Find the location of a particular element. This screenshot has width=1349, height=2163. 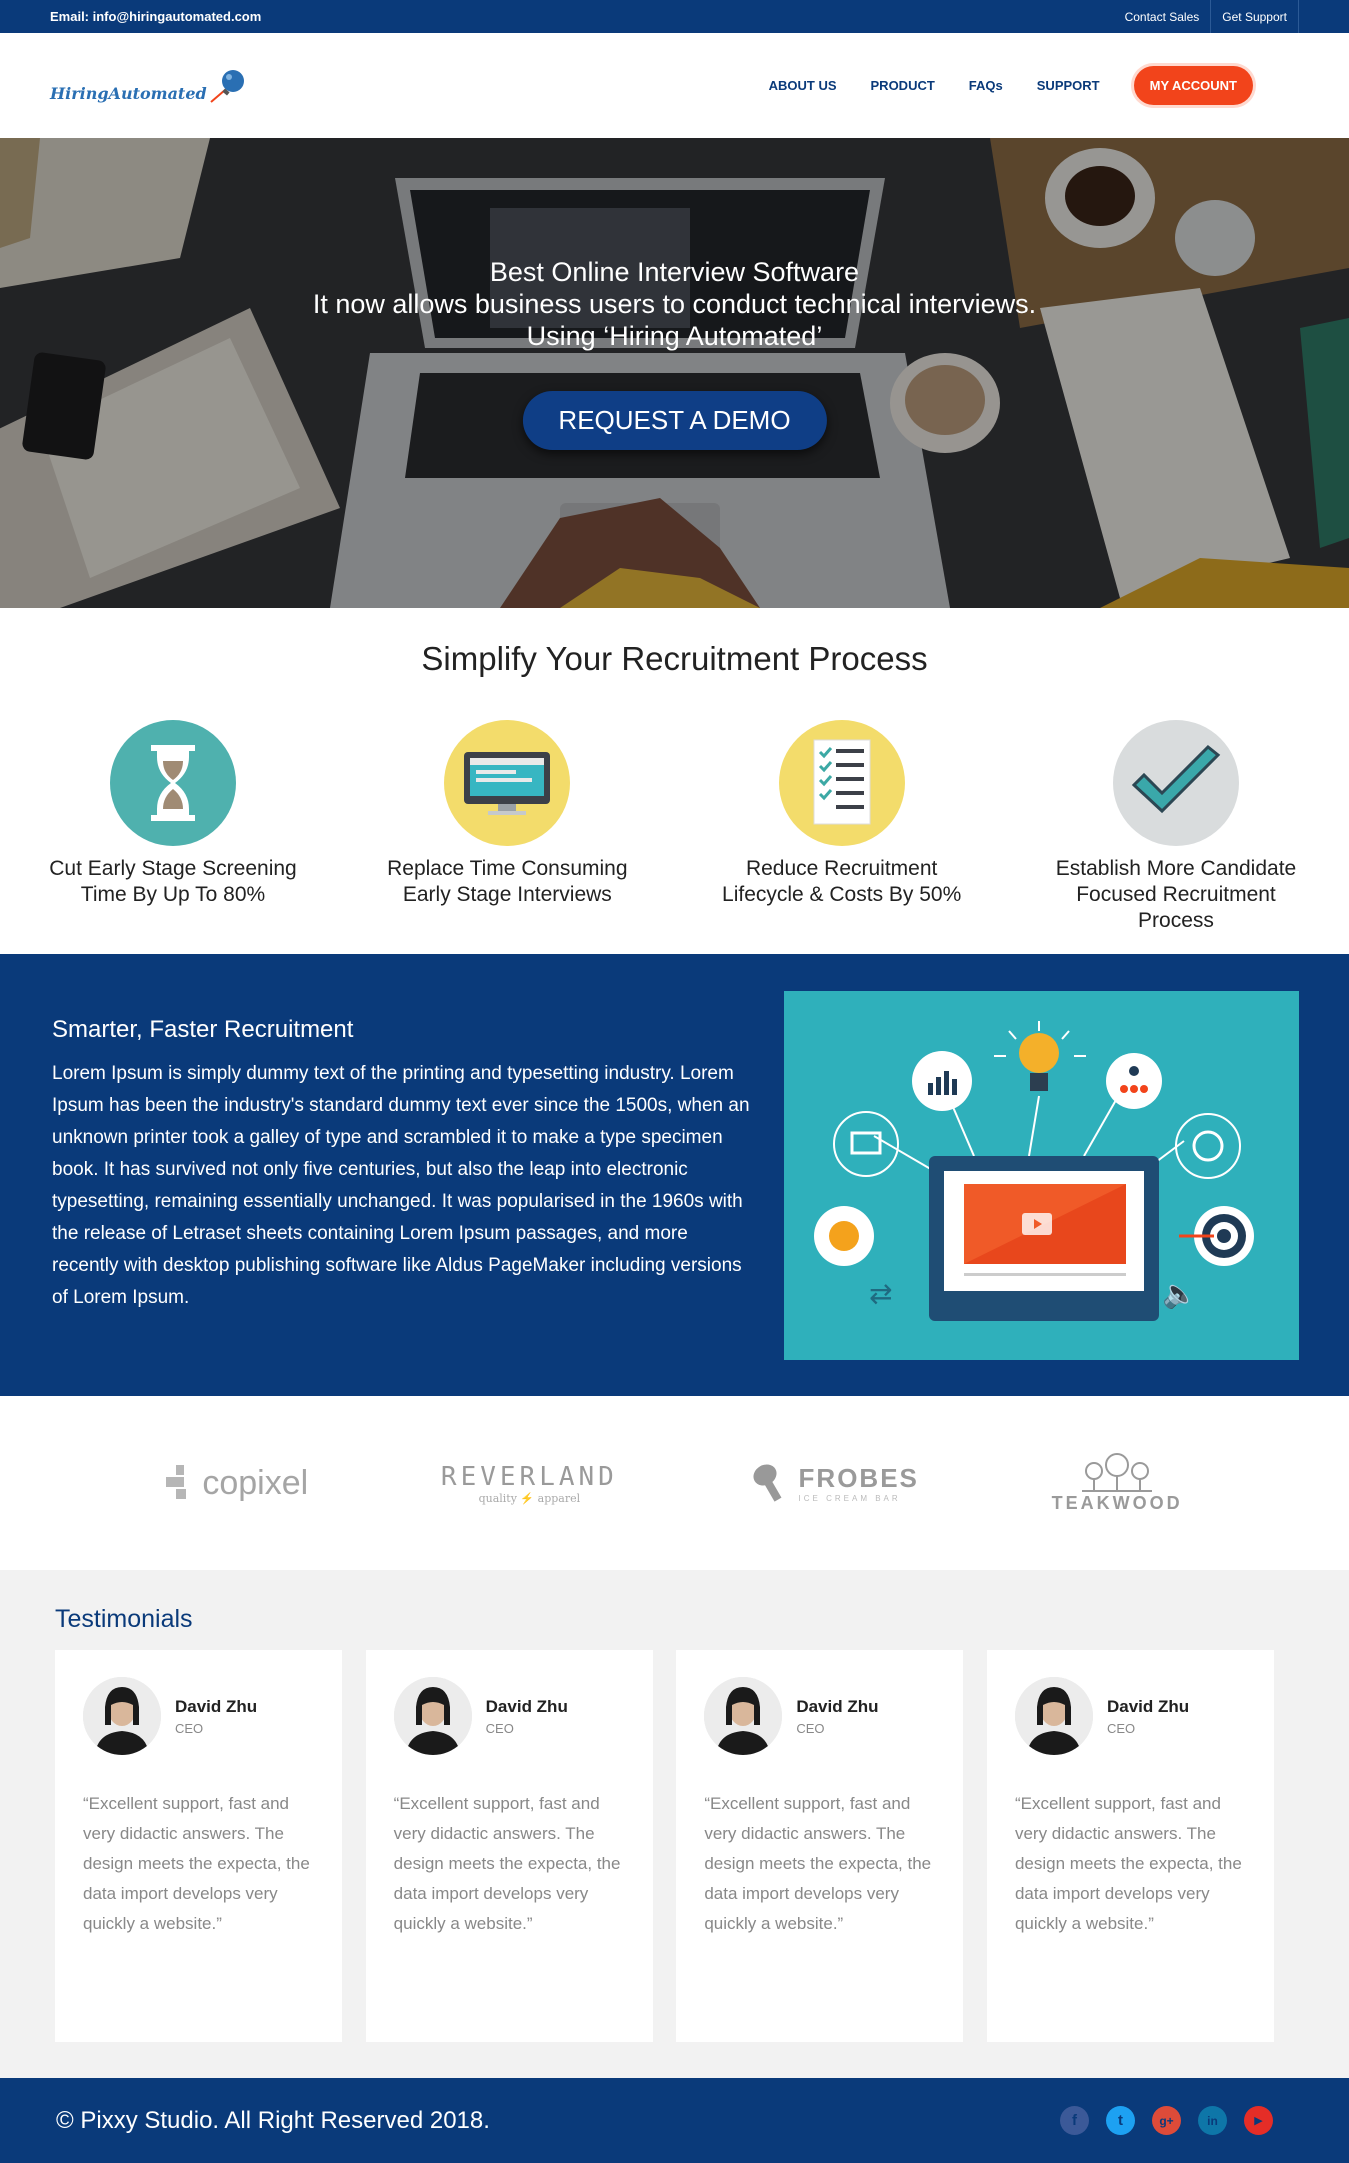

feature-label-line: Replace Time Consuming is located at coordinates (507, 868).